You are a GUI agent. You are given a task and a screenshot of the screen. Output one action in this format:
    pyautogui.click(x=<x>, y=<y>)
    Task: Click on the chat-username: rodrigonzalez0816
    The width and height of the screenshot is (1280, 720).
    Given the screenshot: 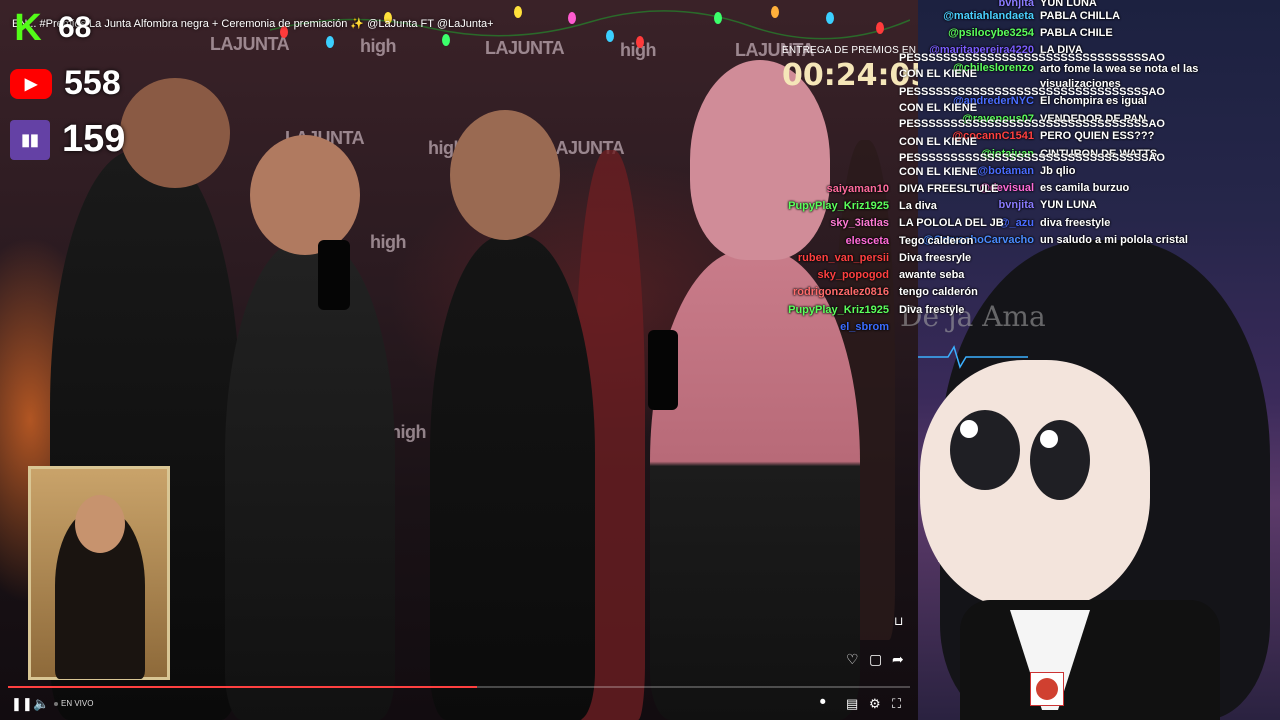 What is the action you would take?
    pyautogui.click(x=841, y=292)
    